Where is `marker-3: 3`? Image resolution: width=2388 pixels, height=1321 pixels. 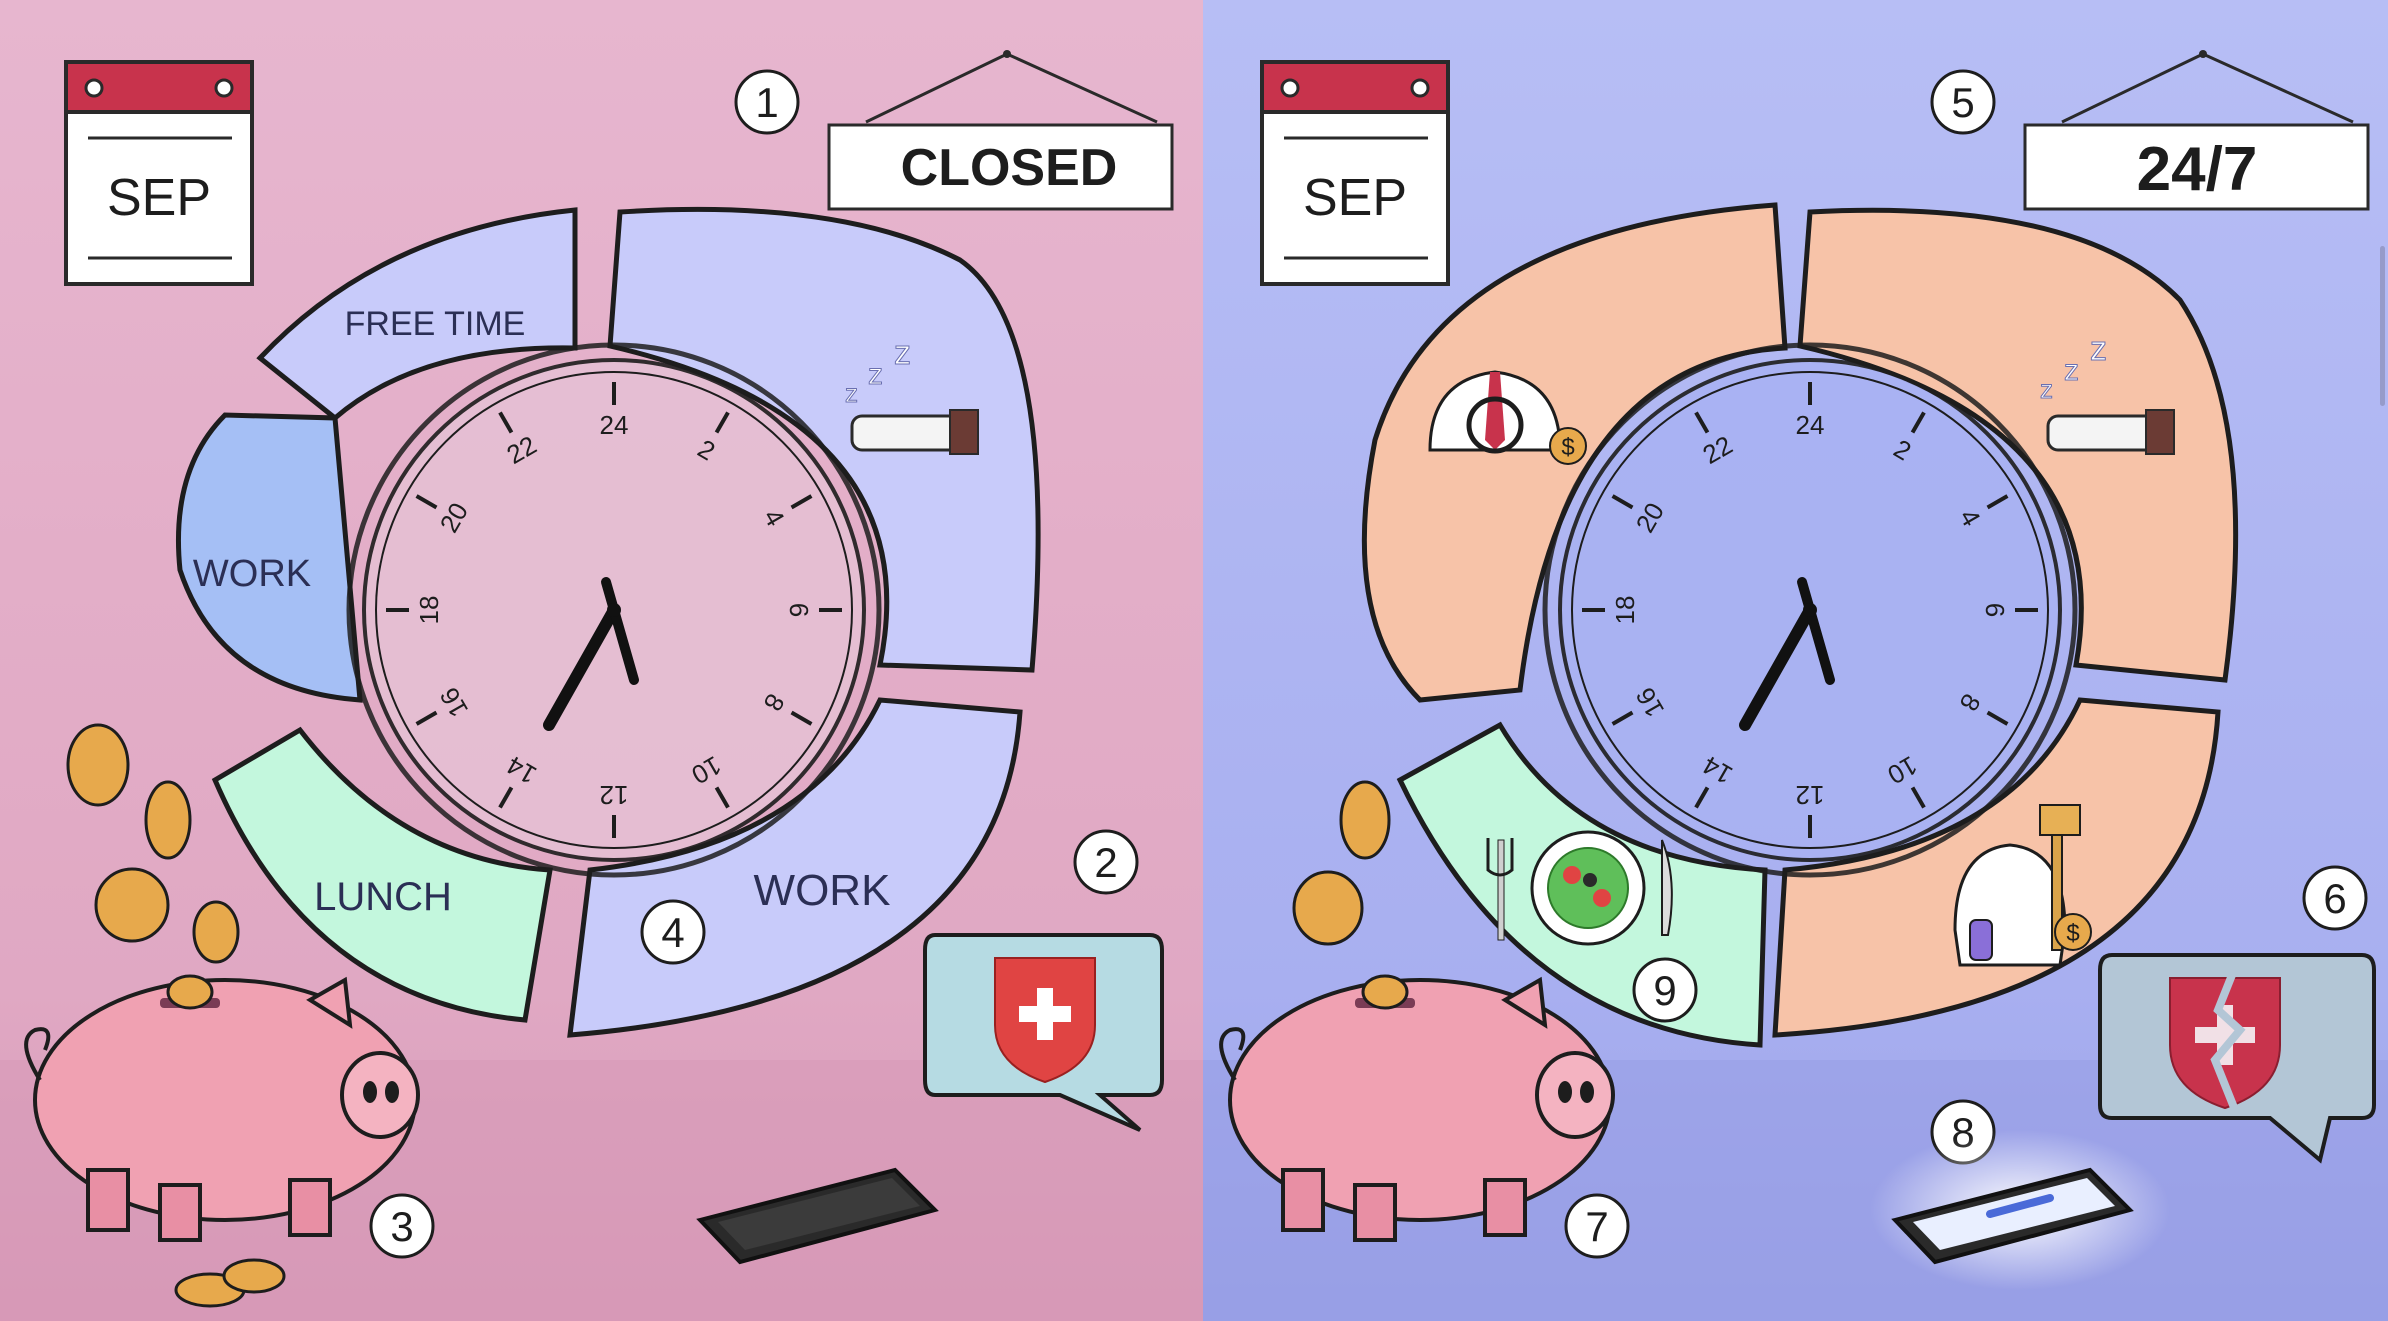
marker-3: 3 is located at coordinates (402, 1226).